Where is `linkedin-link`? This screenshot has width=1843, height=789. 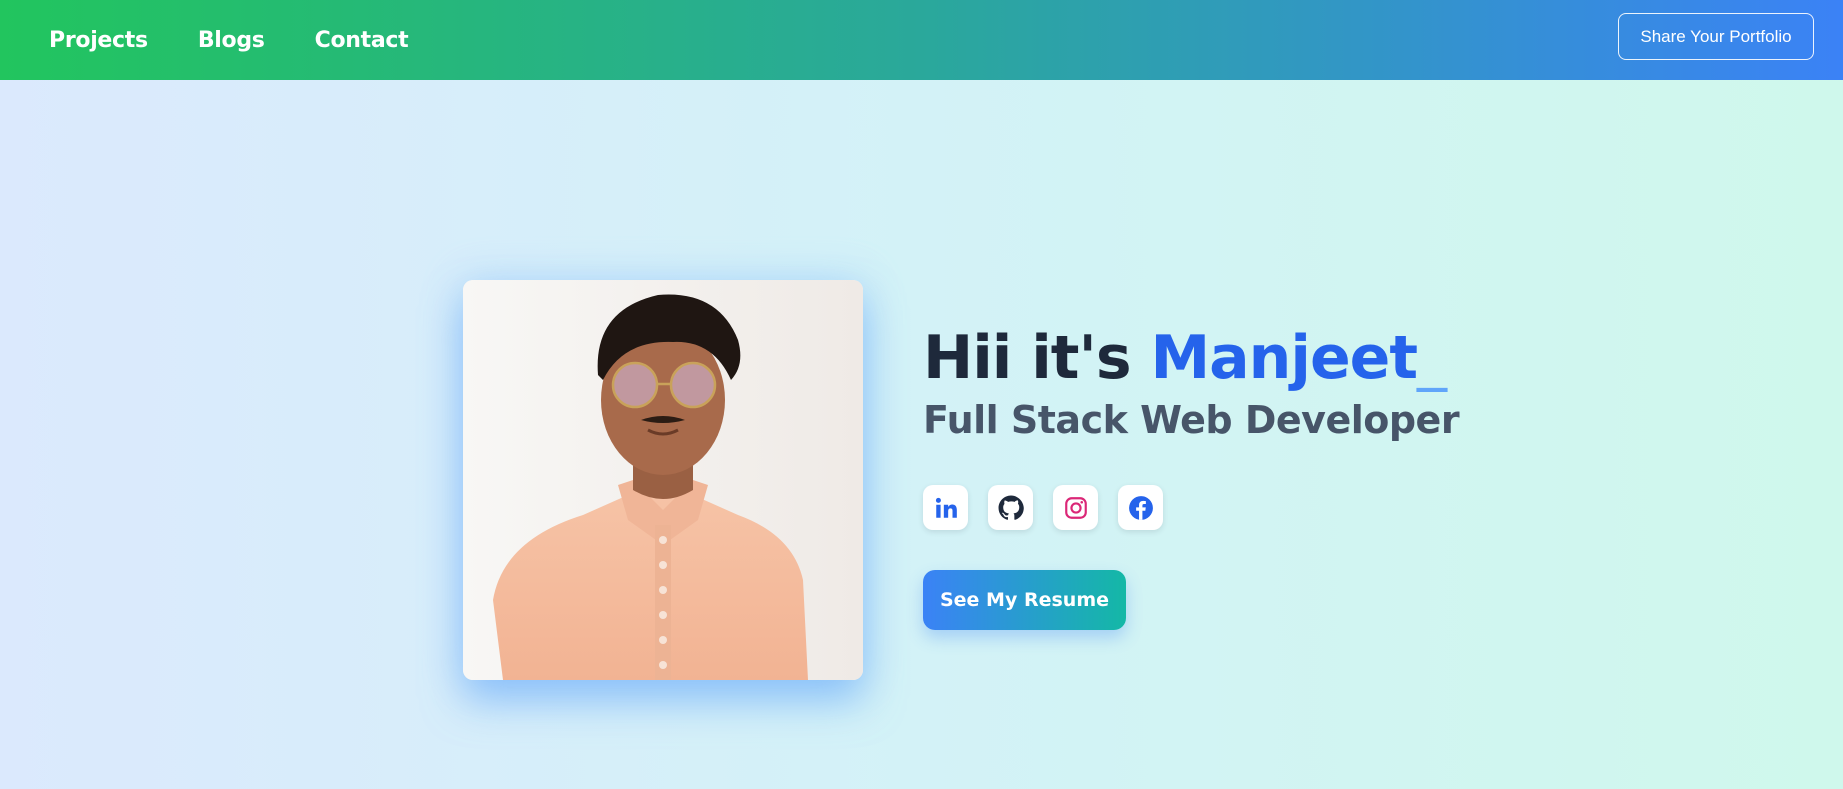 linkedin-link is located at coordinates (945, 507).